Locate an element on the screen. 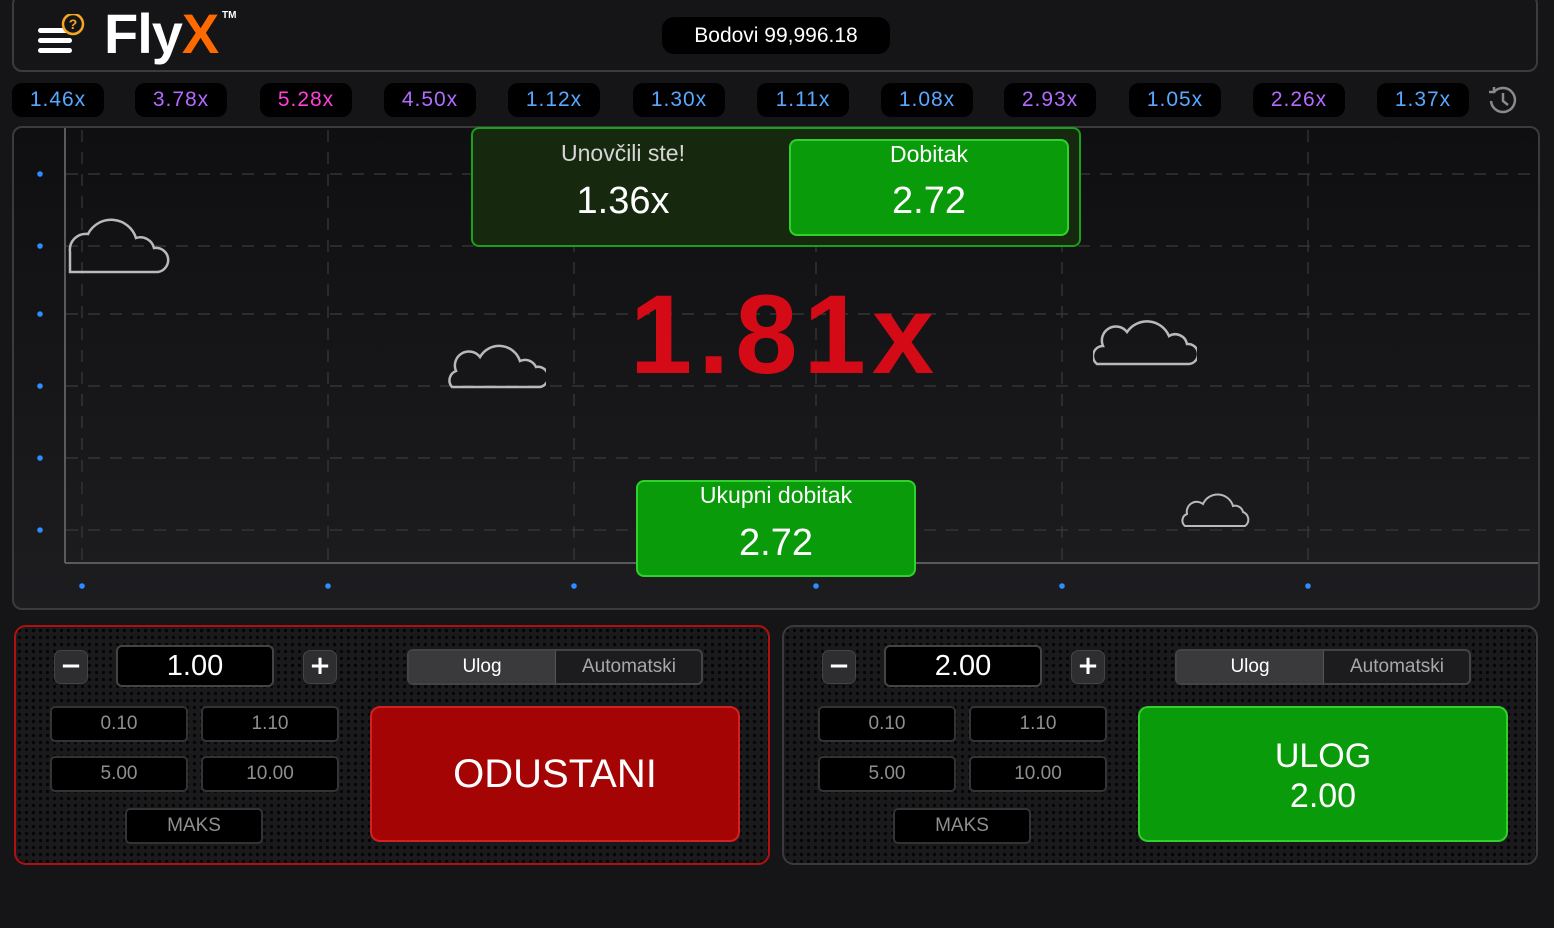 This screenshot has width=1554, height=928. cancel-button: ODUSTANI is located at coordinates (555, 774).